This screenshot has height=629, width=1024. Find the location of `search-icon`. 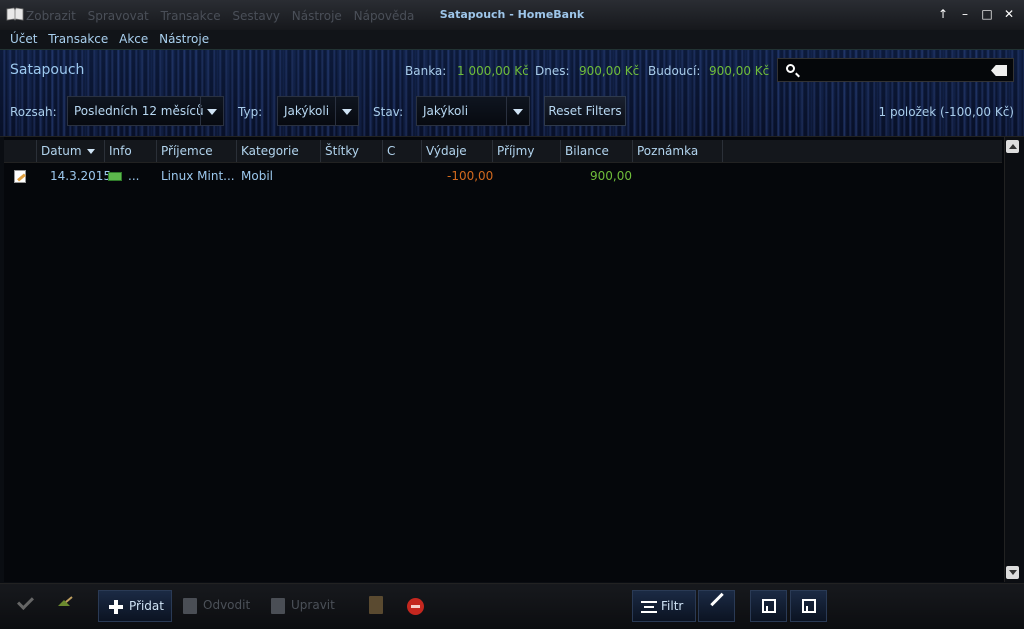

search-icon is located at coordinates (790, 68).